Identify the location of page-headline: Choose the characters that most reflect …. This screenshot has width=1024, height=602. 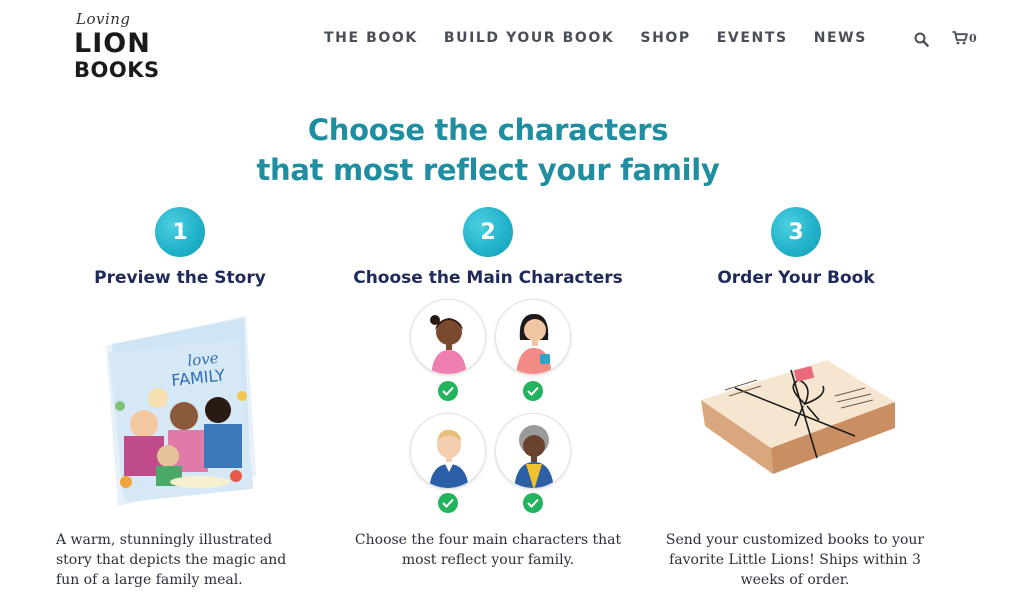
(488, 150).